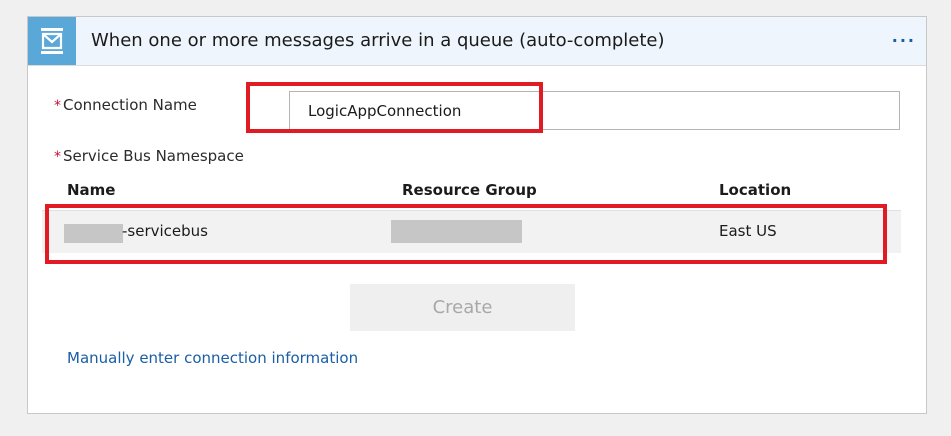 The width and height of the screenshot is (951, 436). I want to click on create-button: Create, so click(462, 307).